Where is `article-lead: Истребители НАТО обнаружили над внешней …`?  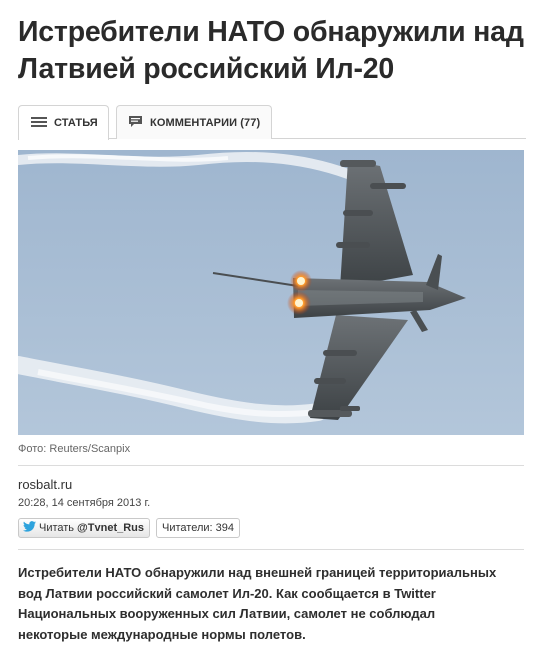
article-lead: Истребители НАТО обнаружили над внешней … is located at coordinates (257, 603).